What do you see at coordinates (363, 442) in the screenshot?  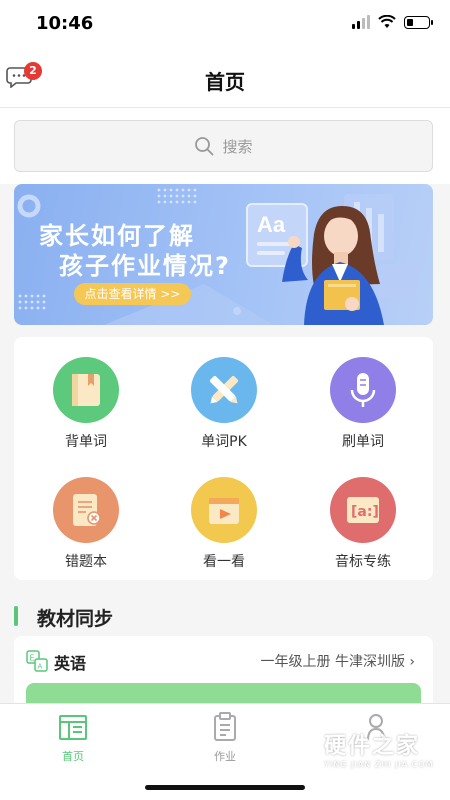 I see `feature-label: 刷单词` at bounding box center [363, 442].